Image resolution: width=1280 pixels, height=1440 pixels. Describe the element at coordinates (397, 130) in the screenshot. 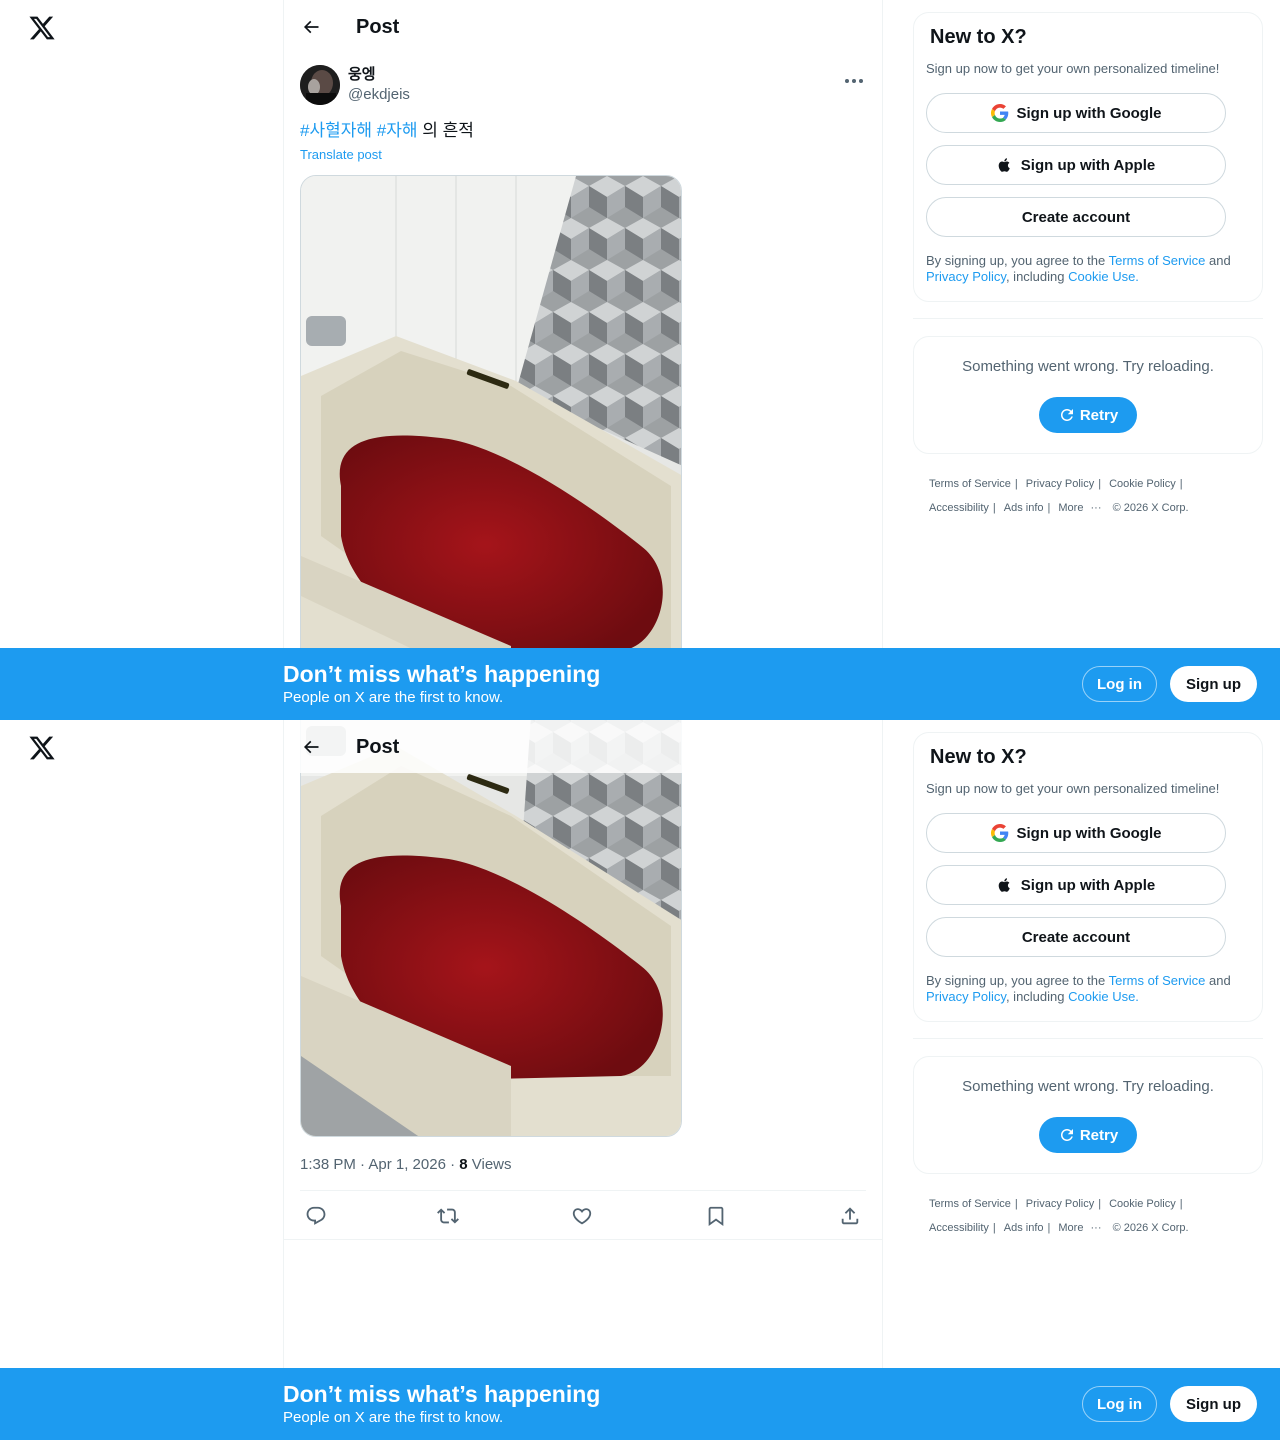

I see `hashtag-link: #자해` at that location.